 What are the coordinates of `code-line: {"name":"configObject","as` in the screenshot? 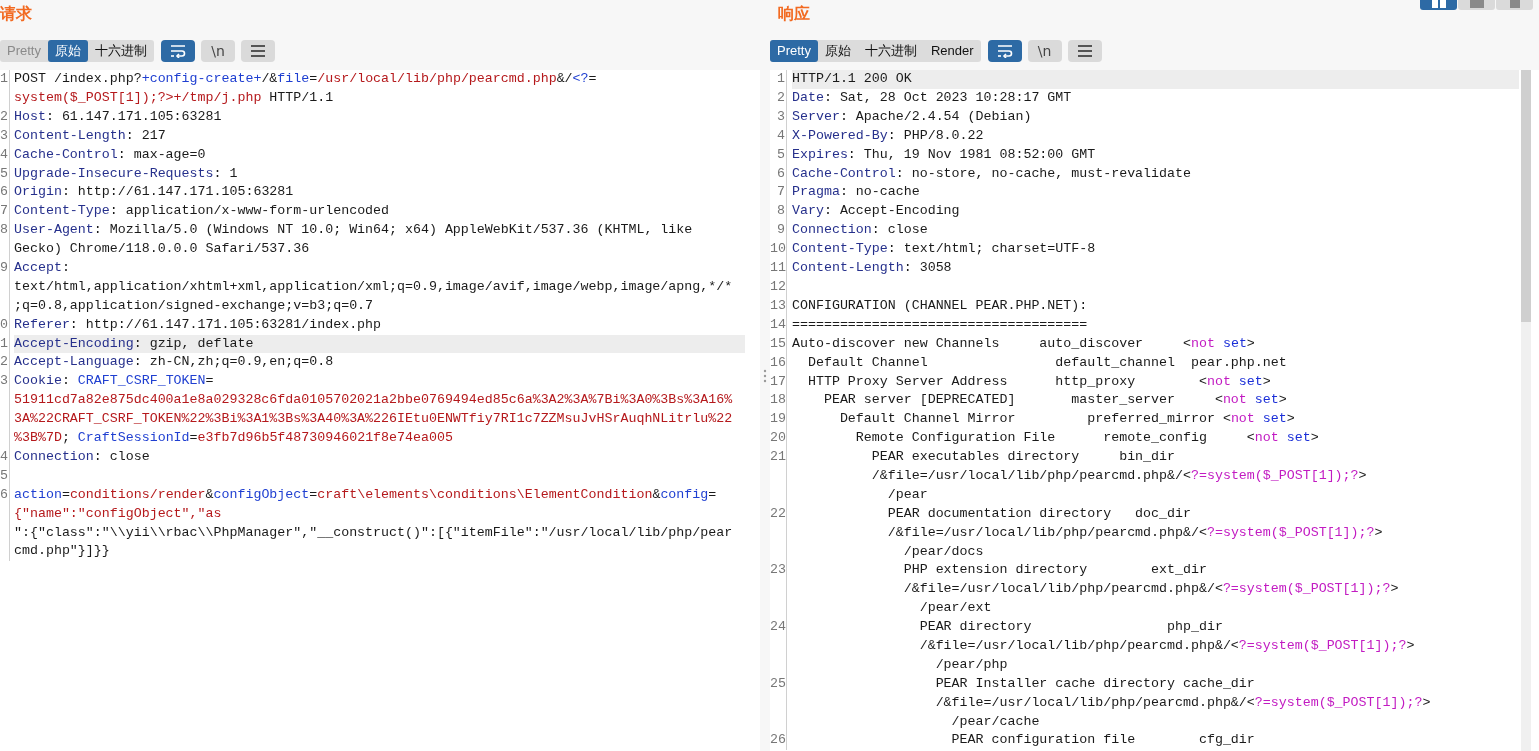 It's located at (118, 513).